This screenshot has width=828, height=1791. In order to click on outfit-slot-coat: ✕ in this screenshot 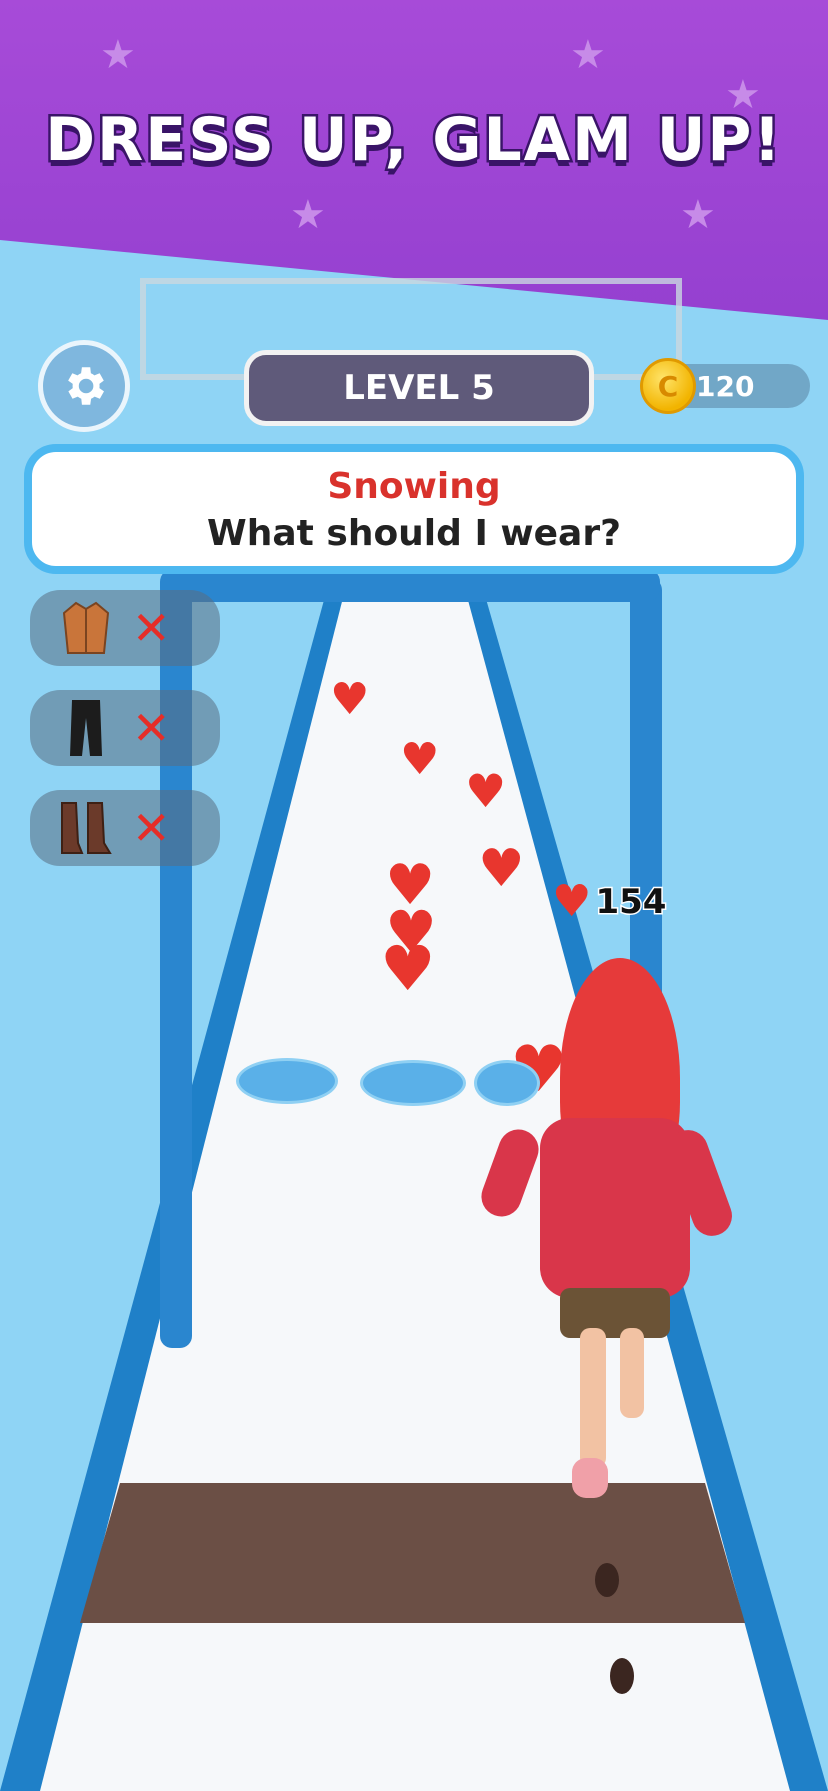, I will do `click(125, 628)`.